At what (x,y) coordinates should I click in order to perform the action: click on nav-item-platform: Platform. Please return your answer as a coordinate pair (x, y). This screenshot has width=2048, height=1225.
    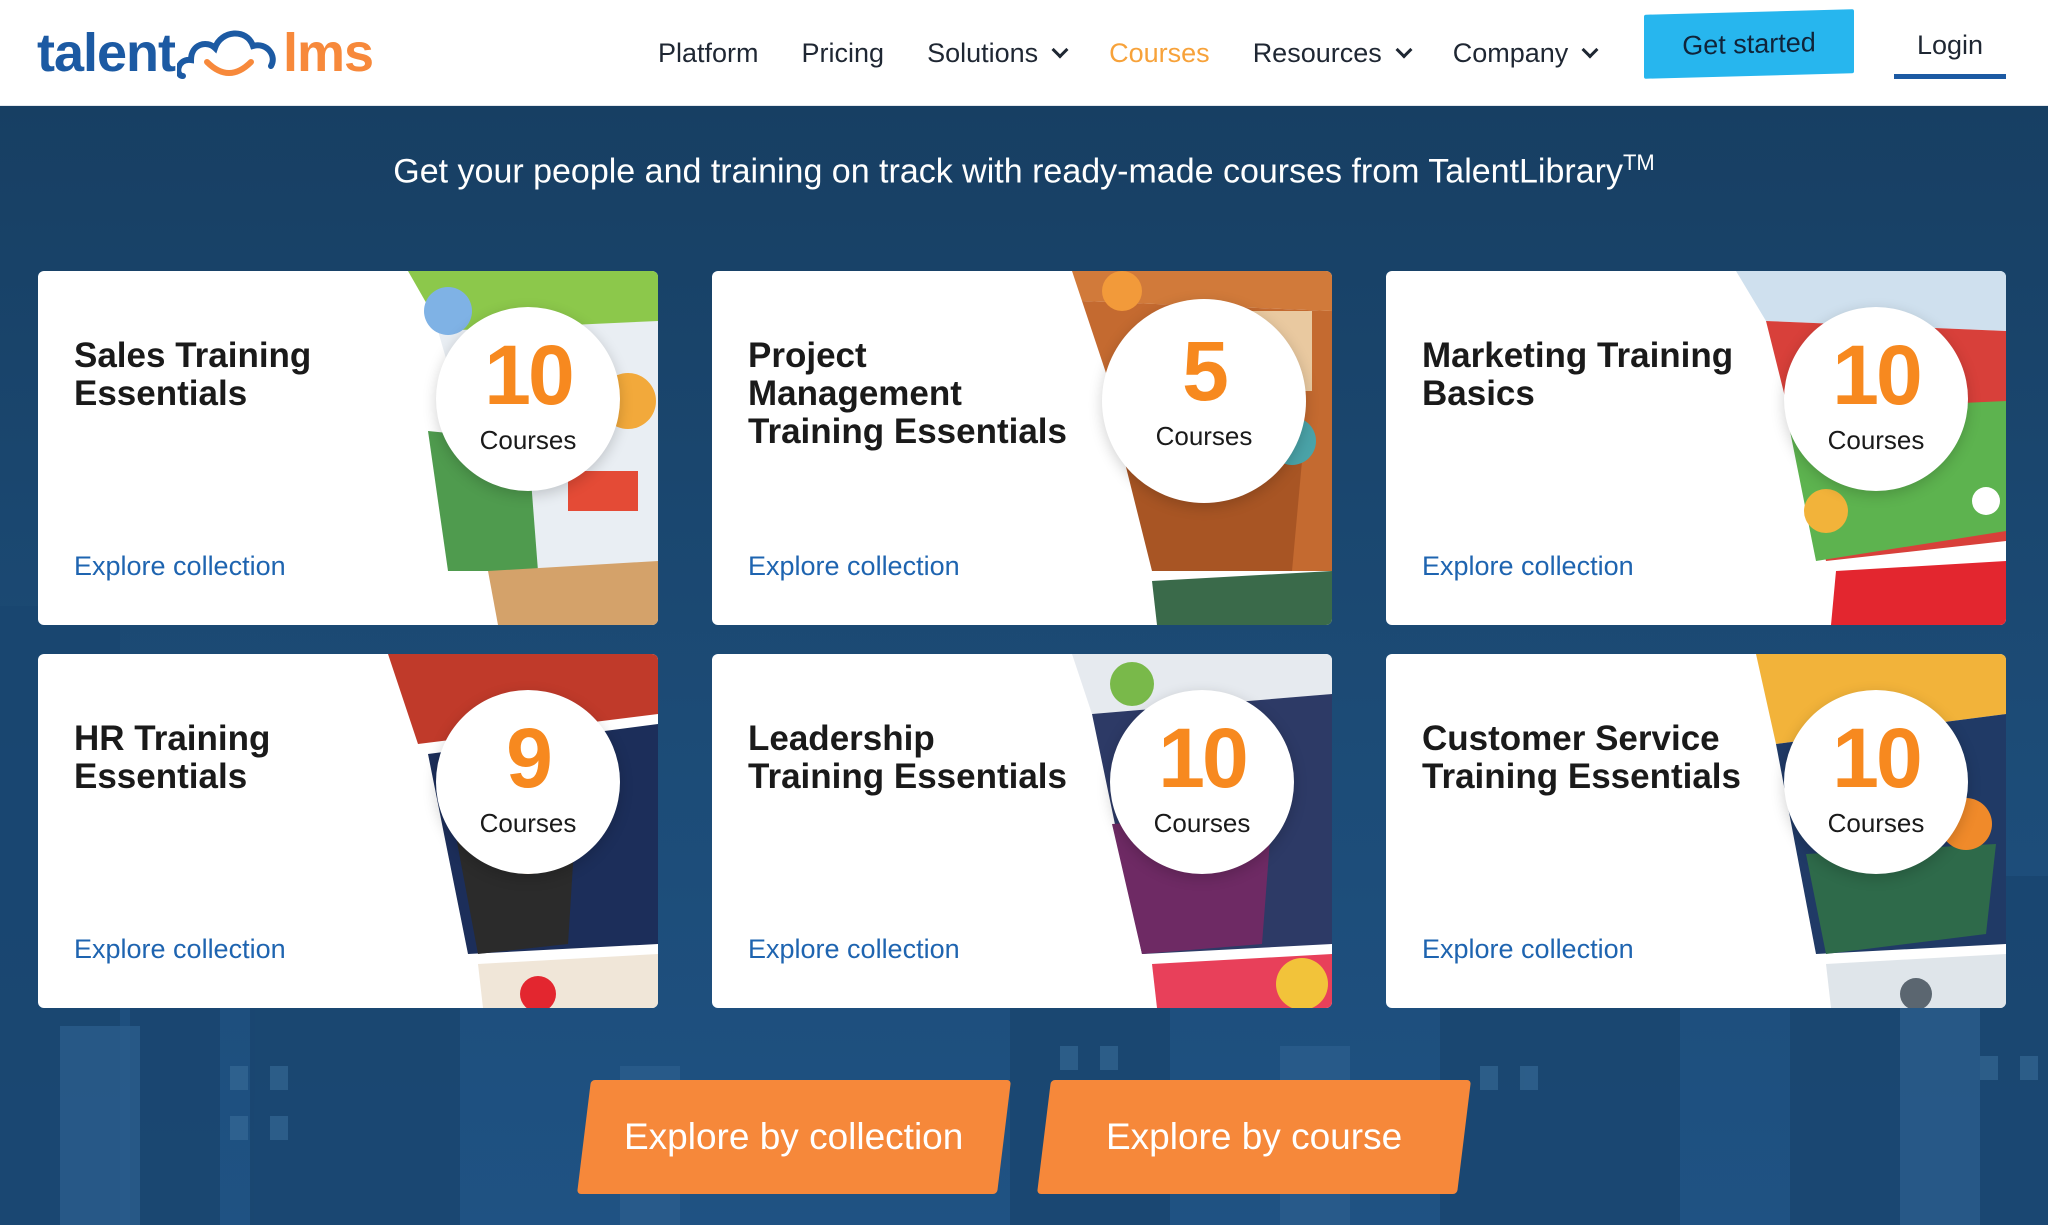
    Looking at the image, I should click on (708, 53).